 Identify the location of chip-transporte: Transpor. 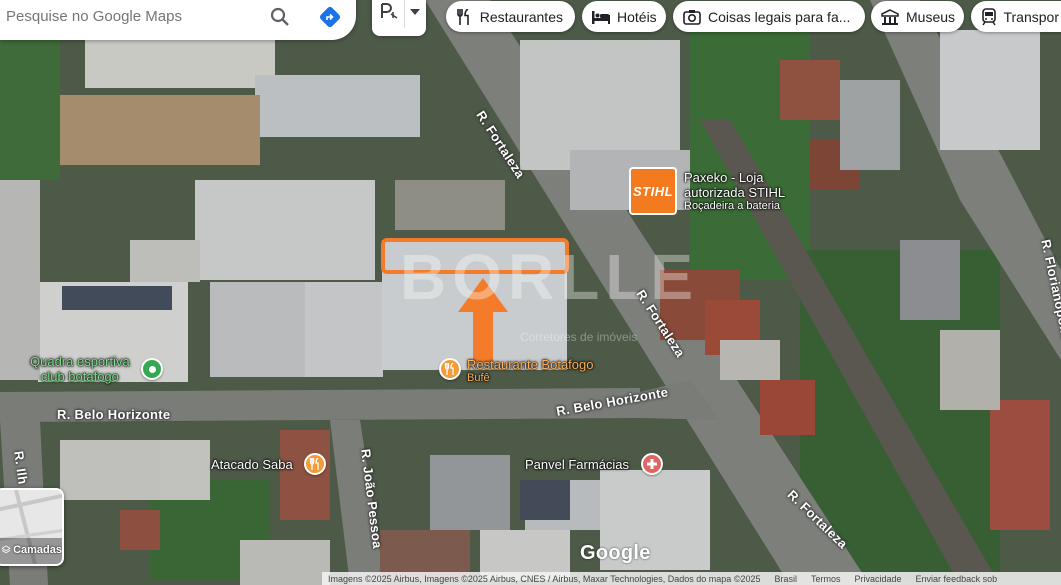
(1016, 16).